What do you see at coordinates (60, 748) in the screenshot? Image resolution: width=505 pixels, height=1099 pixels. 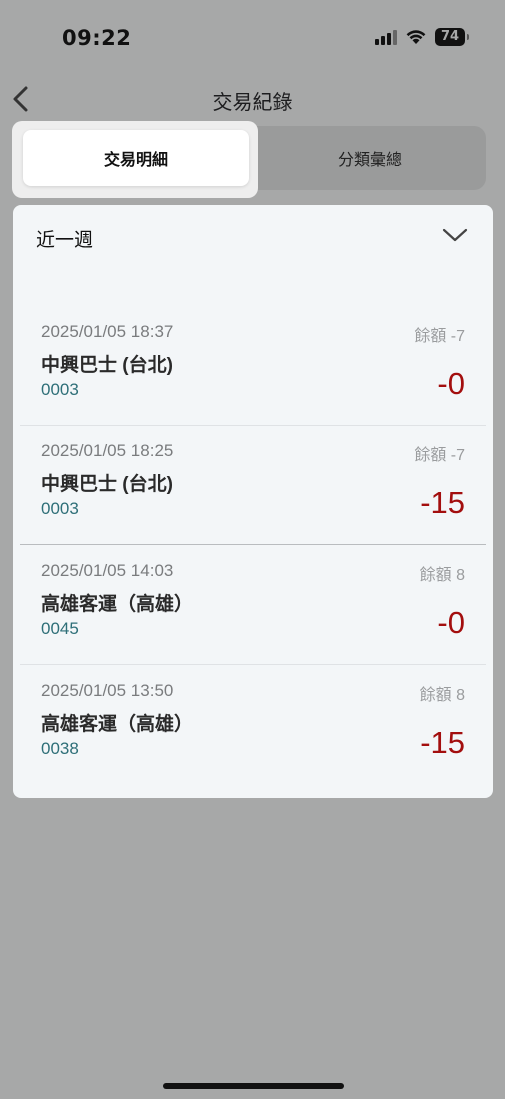 I see `transaction-code: 0038` at bounding box center [60, 748].